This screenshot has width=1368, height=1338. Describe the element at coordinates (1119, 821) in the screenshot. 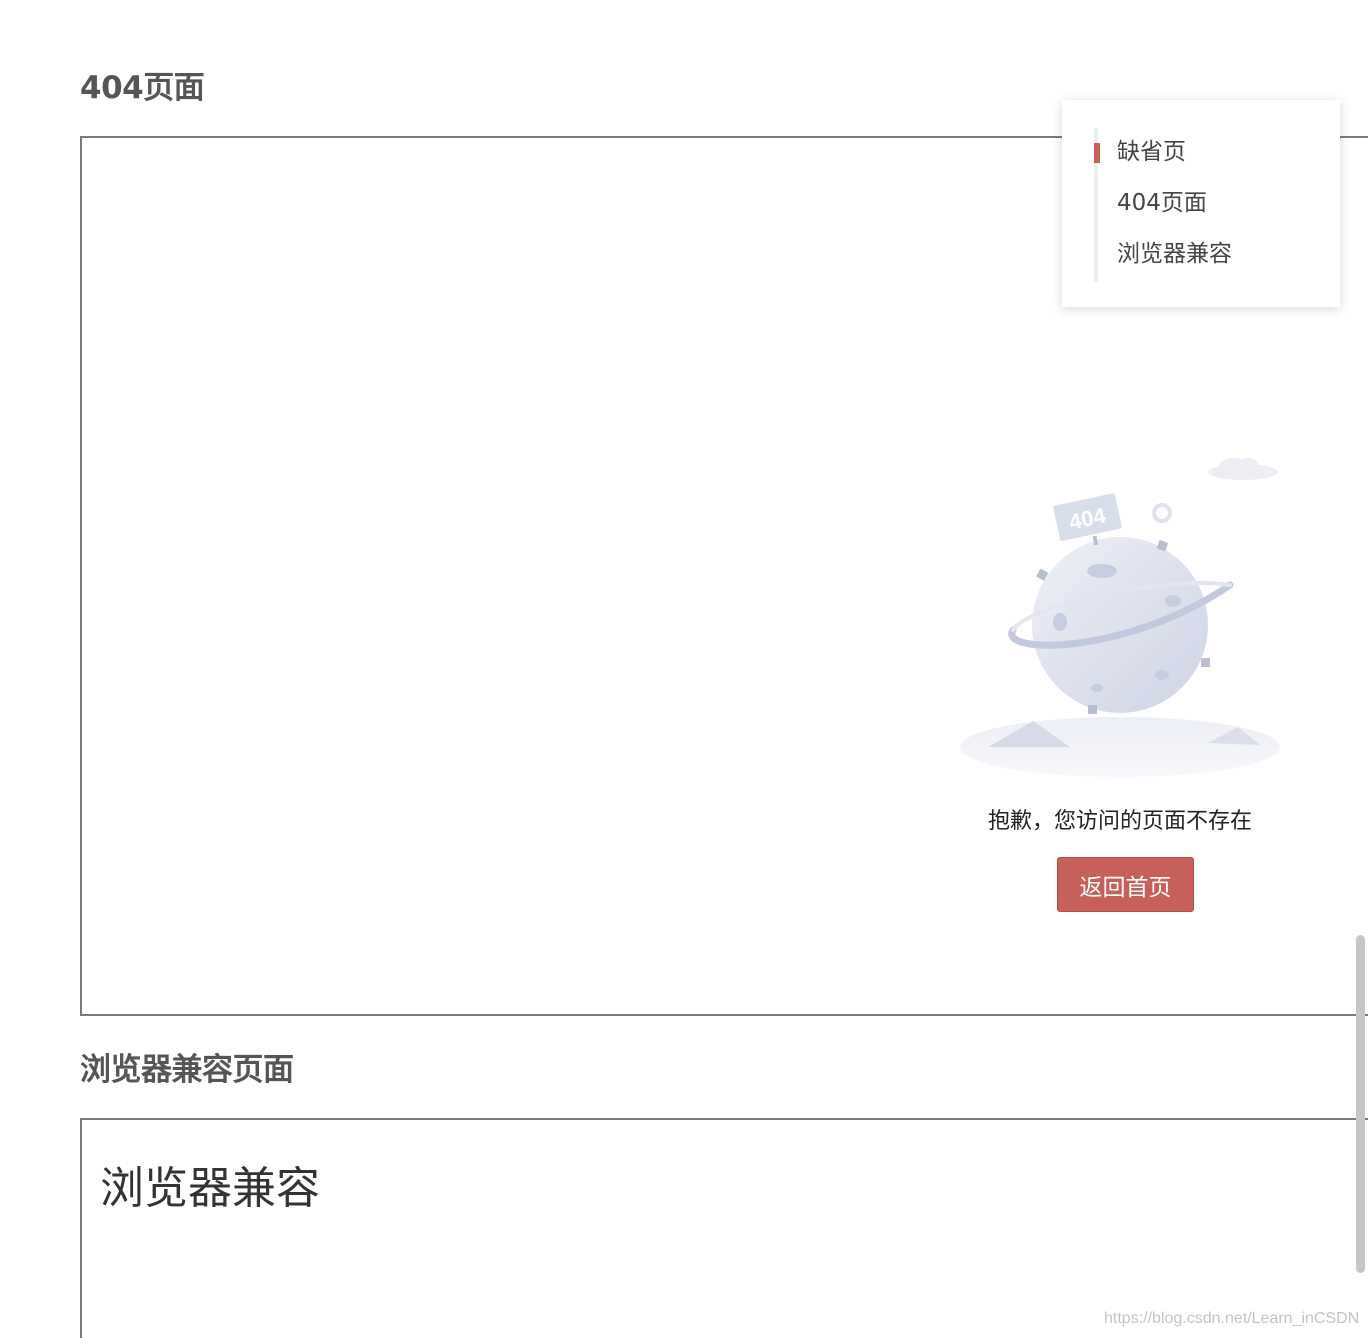

I see `empty-message: 抱歉，您访问的页面不存在` at that location.